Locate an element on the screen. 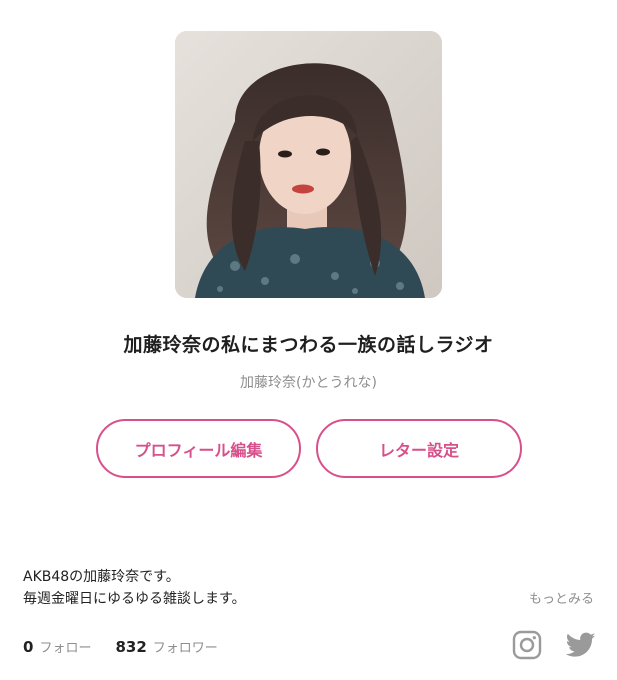 This screenshot has height=680, width=617. followers-count: 832 is located at coordinates (130, 647).